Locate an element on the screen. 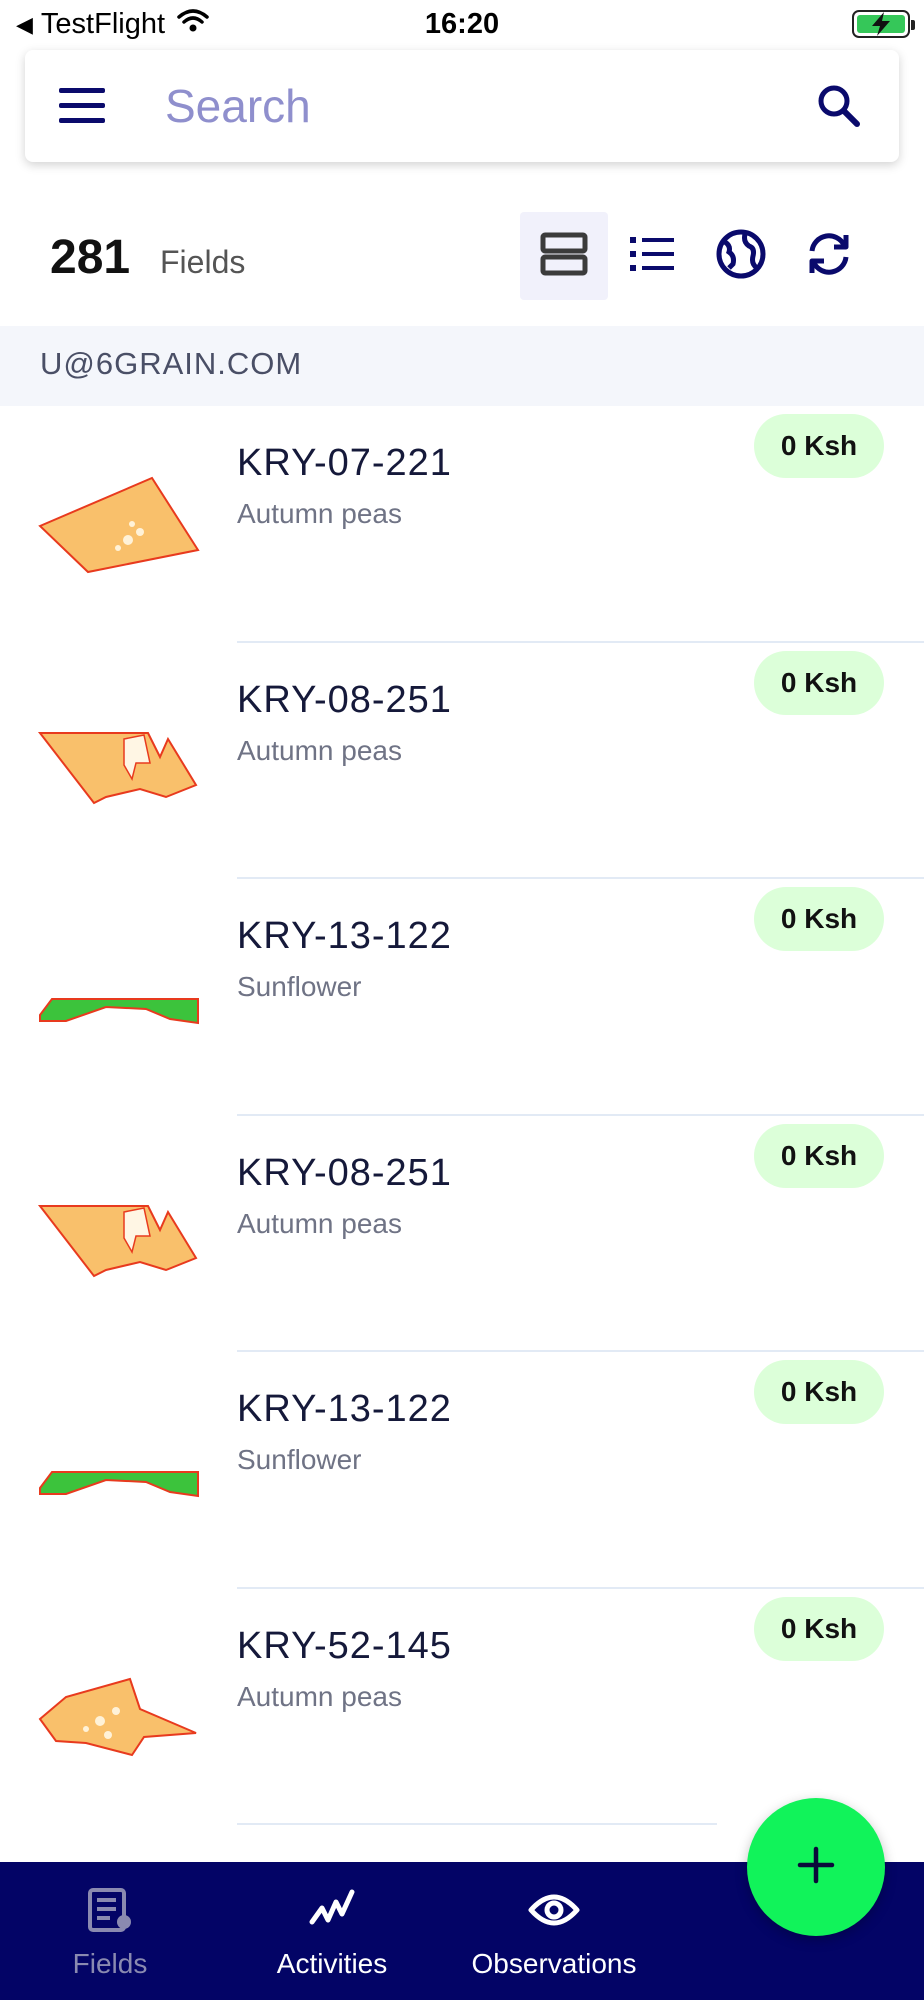 The width and height of the screenshot is (924, 2000). field-name: KRY-52-145 is located at coordinates (344, 1645).